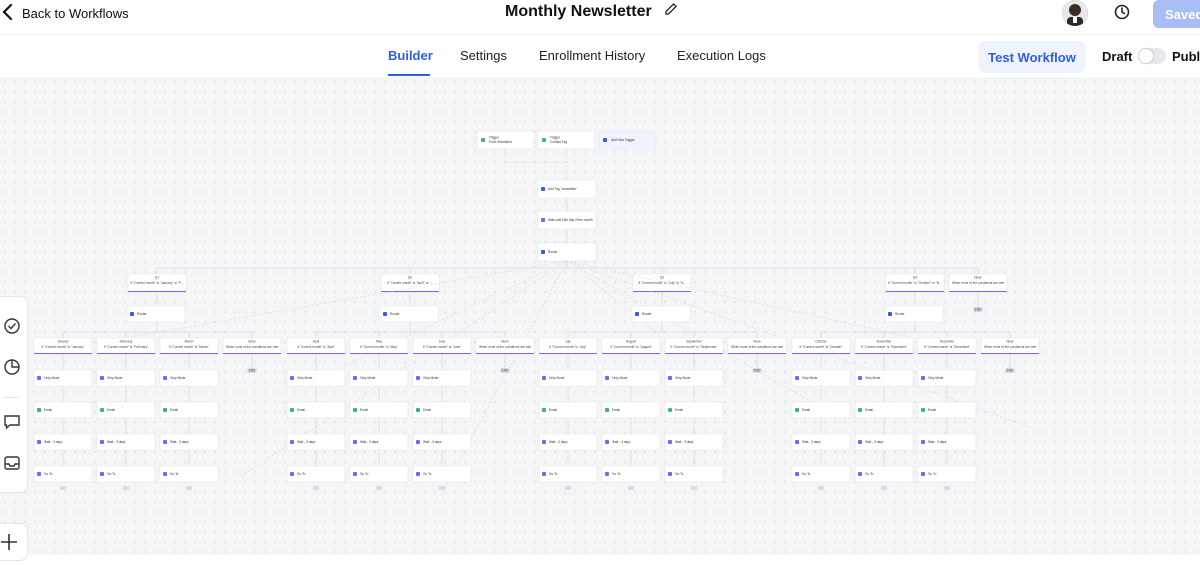  I want to click on user-avatar, so click(1075, 13).